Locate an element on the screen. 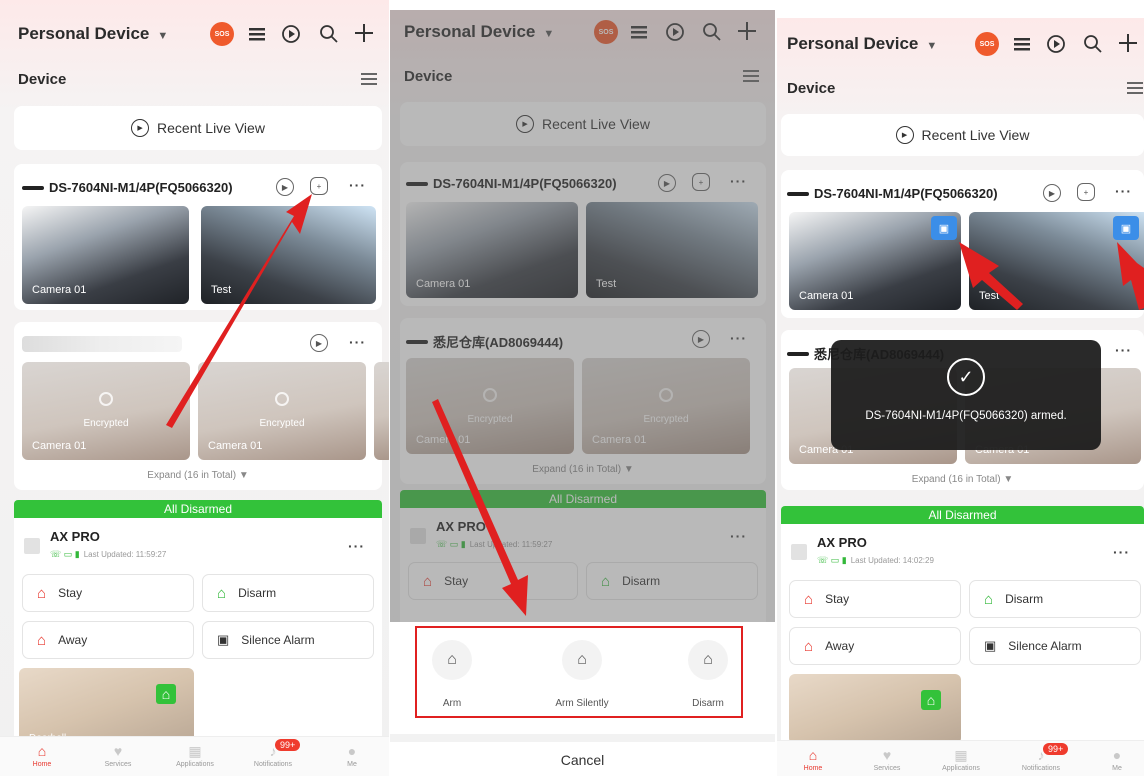 The width and height of the screenshot is (1144, 776). user-icon: ● is located at coordinates (1117, 755).